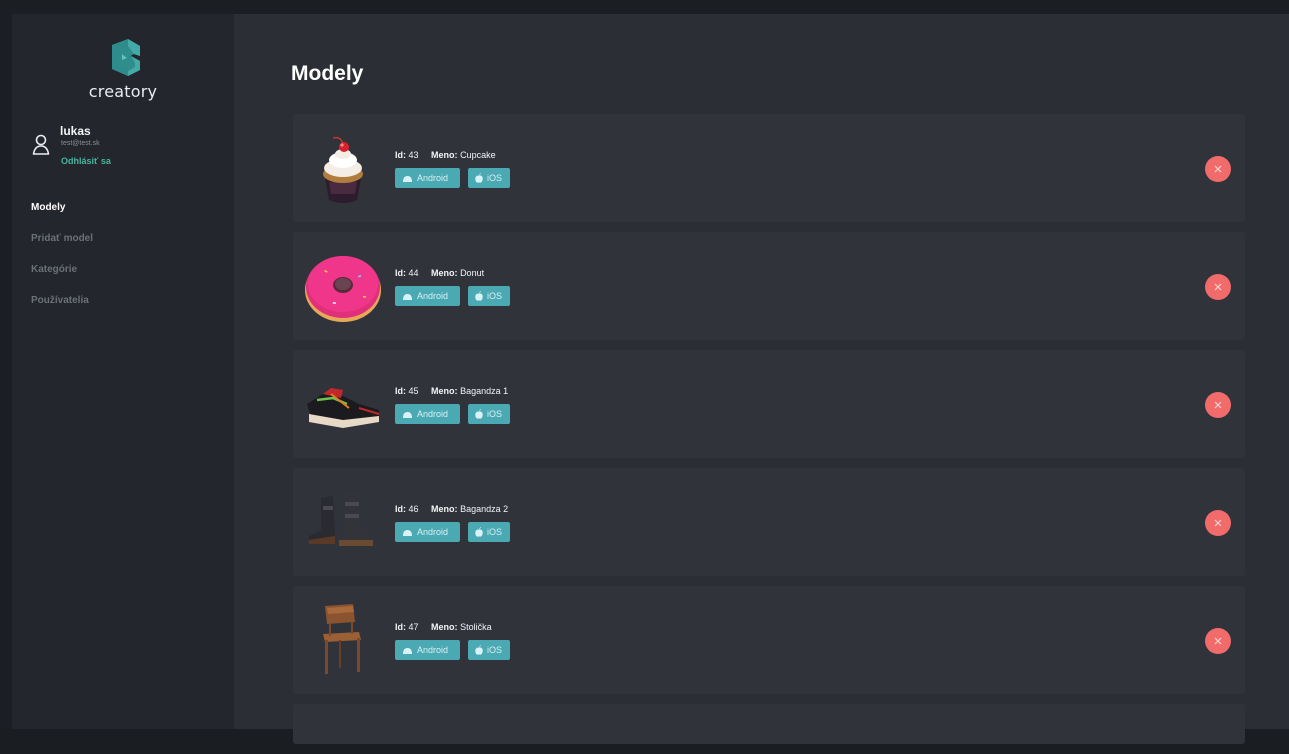 The height and width of the screenshot is (754, 1289). I want to click on model-info: Id: 46 Meno: Bagandza 2 Android iOS, so click(452, 523).